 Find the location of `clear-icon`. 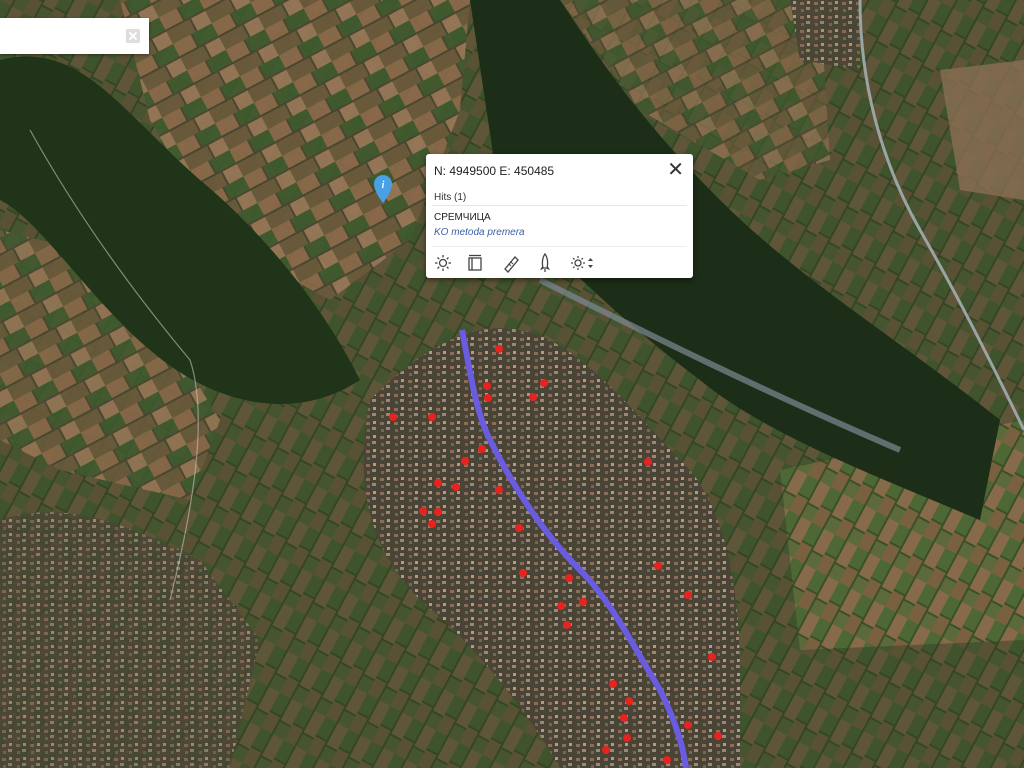

clear-icon is located at coordinates (133, 36).